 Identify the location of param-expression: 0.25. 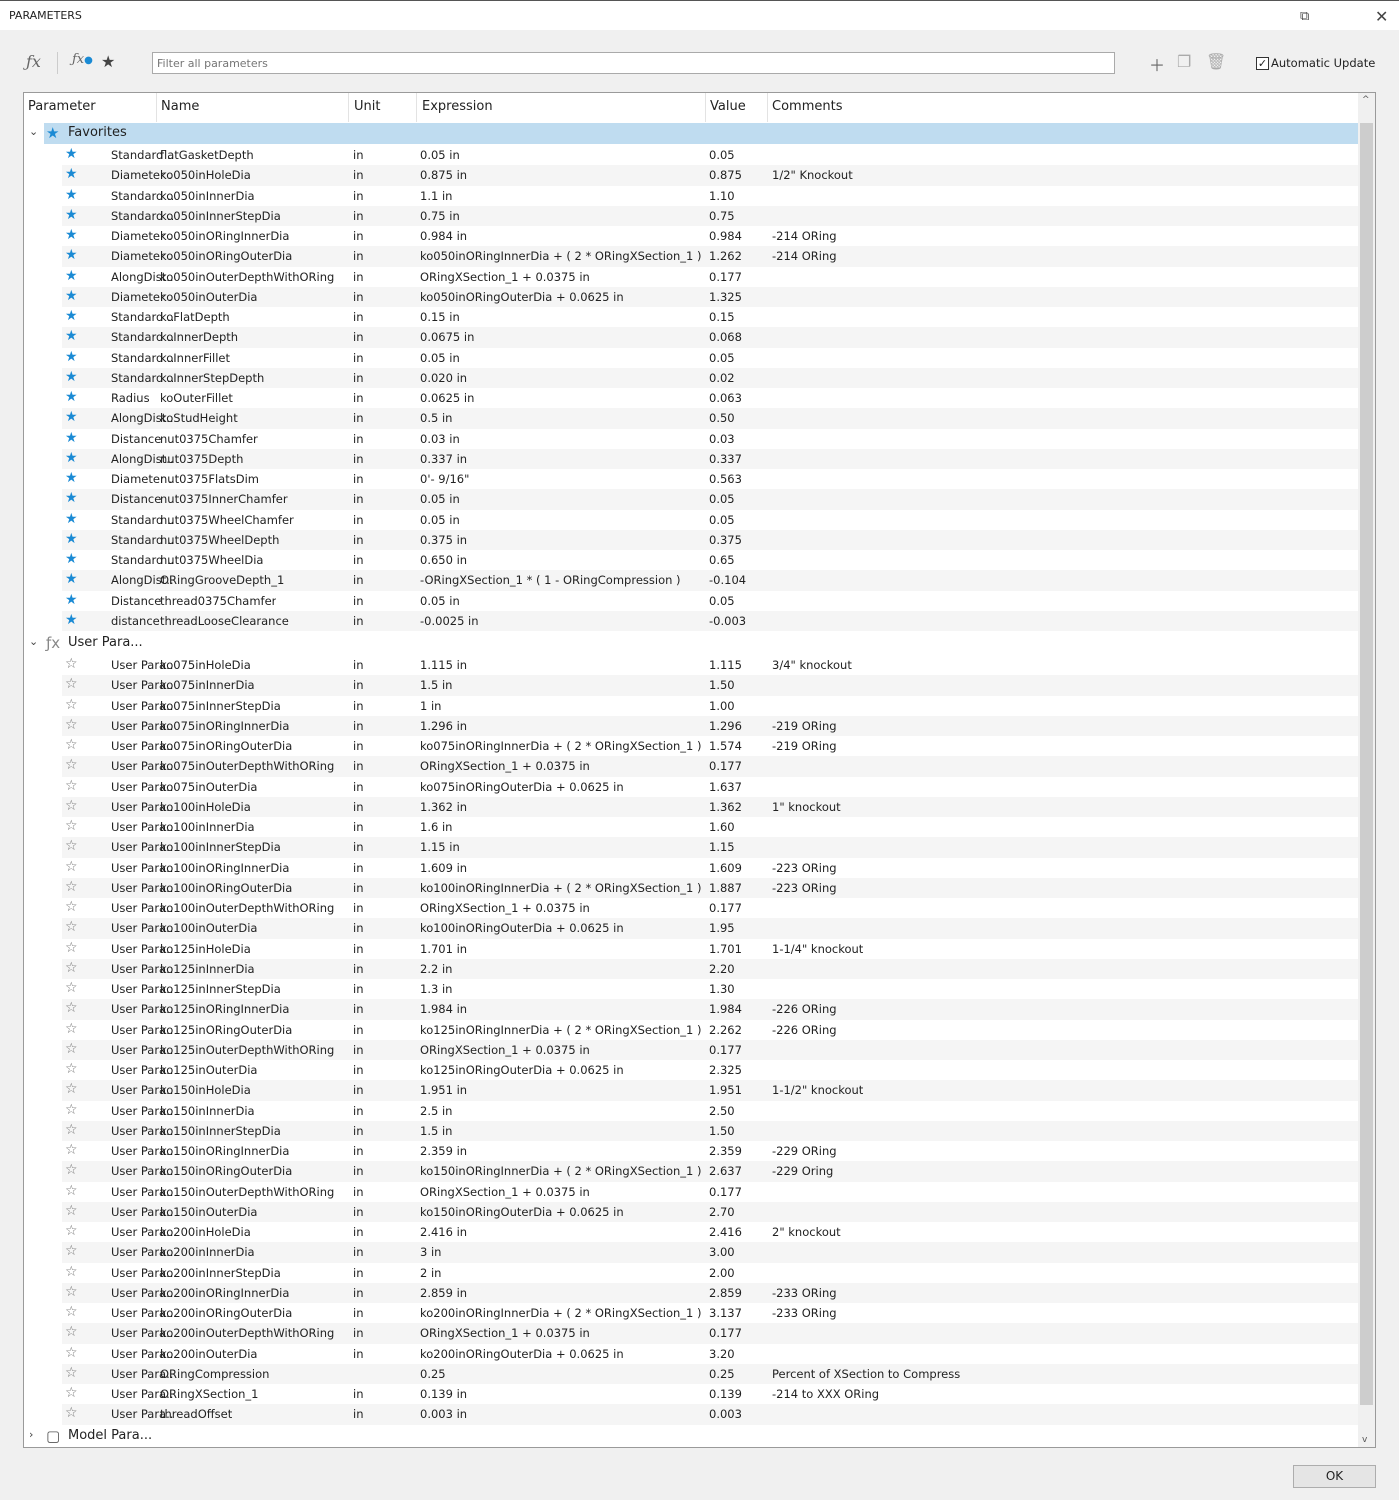
(433, 1374).